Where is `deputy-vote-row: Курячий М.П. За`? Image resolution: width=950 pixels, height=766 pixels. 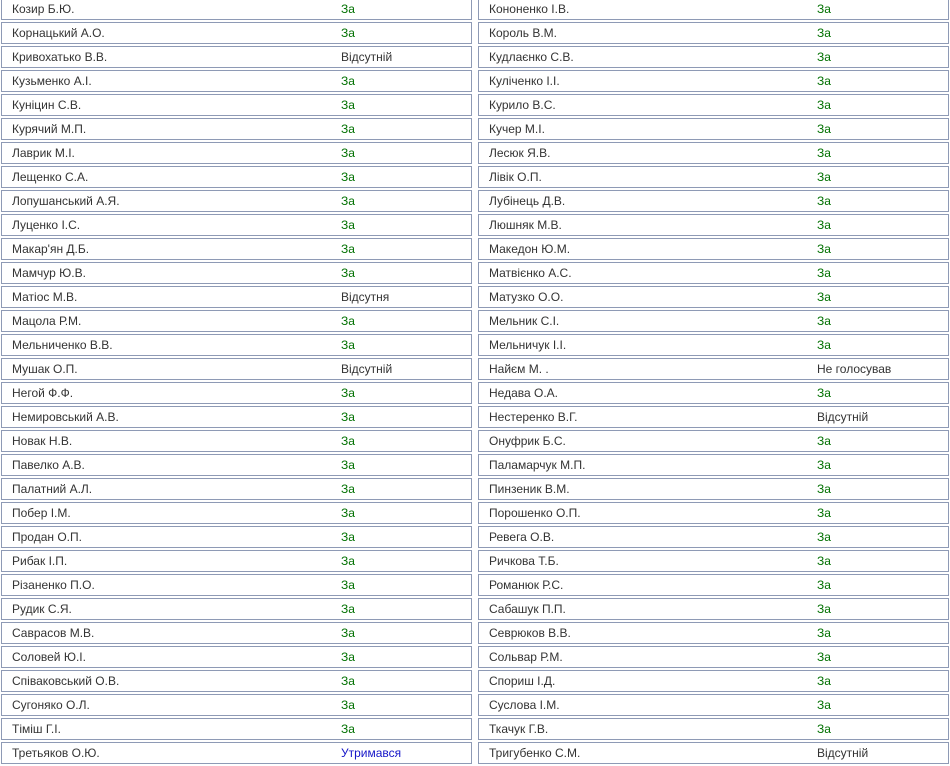 deputy-vote-row: Курячий М.П. За is located at coordinates (236, 129).